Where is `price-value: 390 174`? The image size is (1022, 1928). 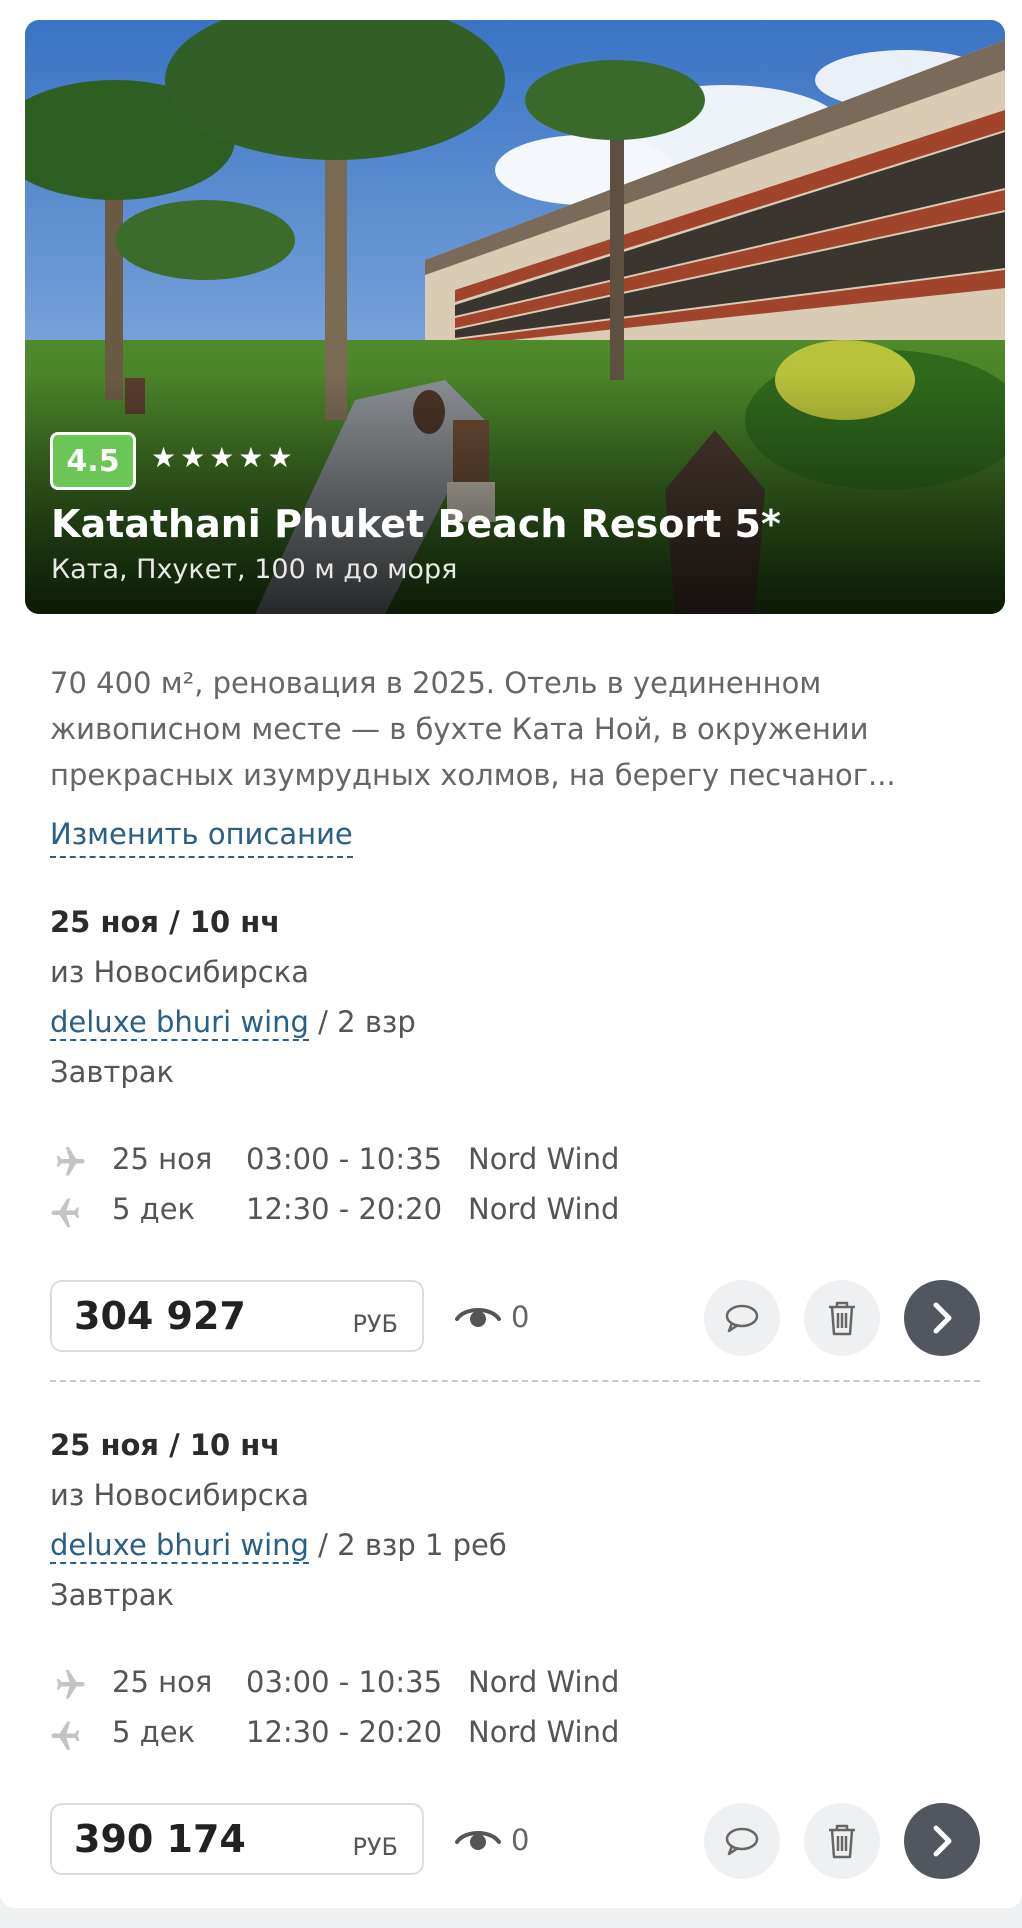
price-value: 390 174 is located at coordinates (160, 1839).